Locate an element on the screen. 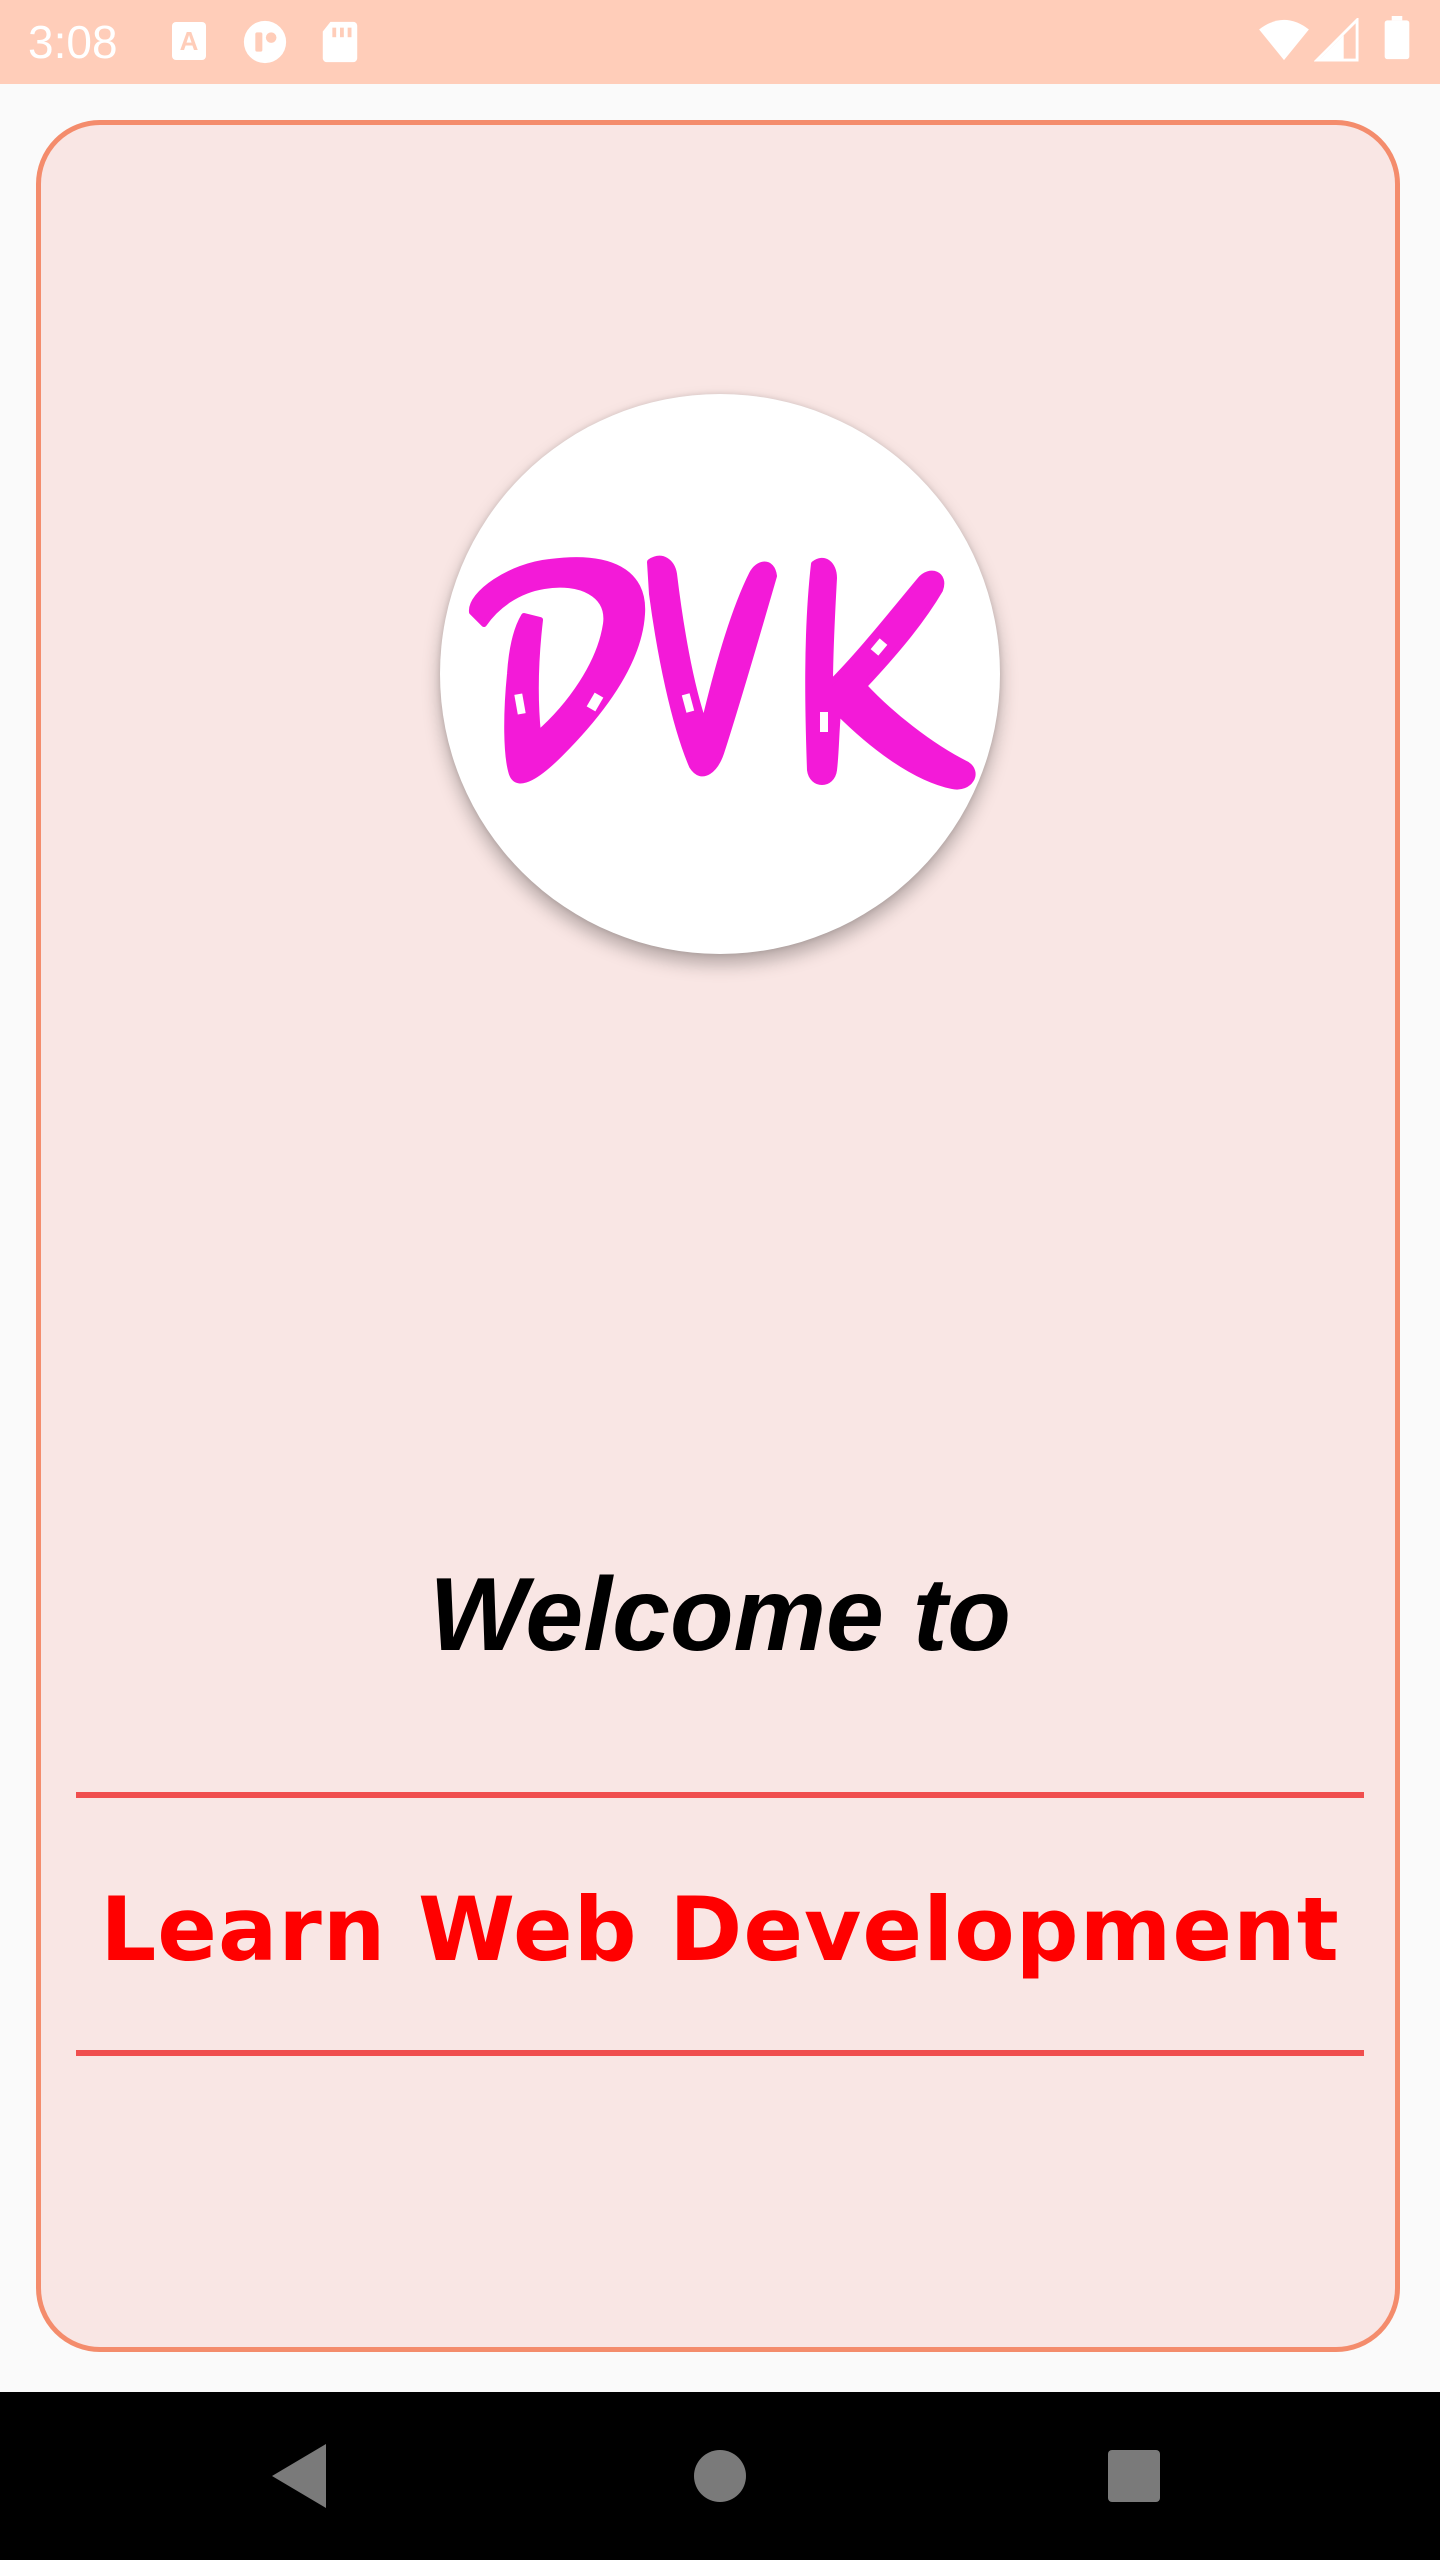  navigation-bar is located at coordinates (720, 2476).